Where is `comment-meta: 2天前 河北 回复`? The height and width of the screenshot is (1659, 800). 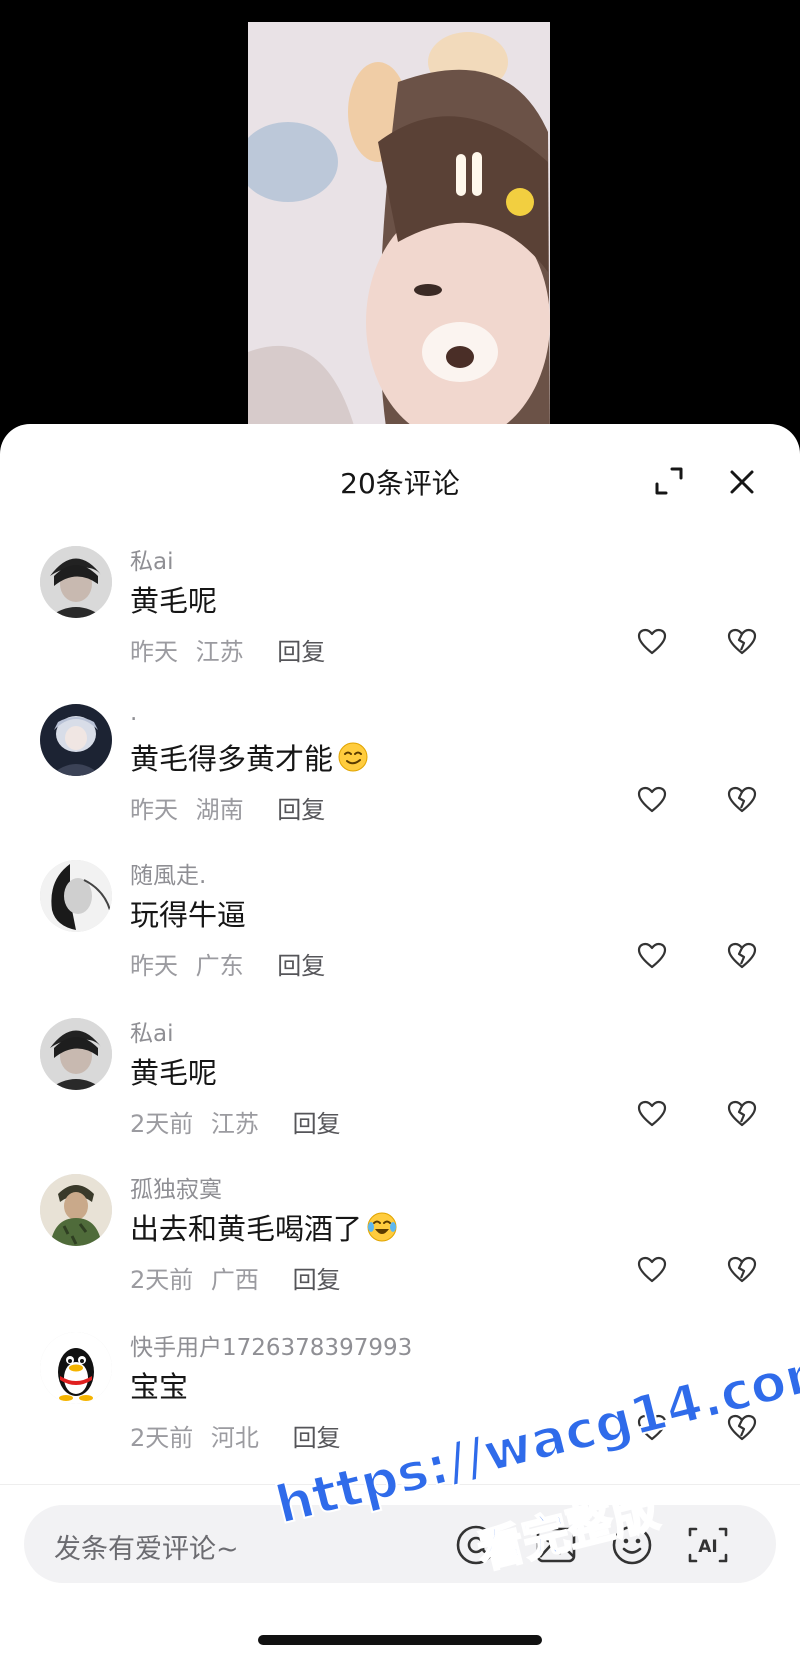 comment-meta: 2天前 河北 回复 is located at coordinates (235, 1435).